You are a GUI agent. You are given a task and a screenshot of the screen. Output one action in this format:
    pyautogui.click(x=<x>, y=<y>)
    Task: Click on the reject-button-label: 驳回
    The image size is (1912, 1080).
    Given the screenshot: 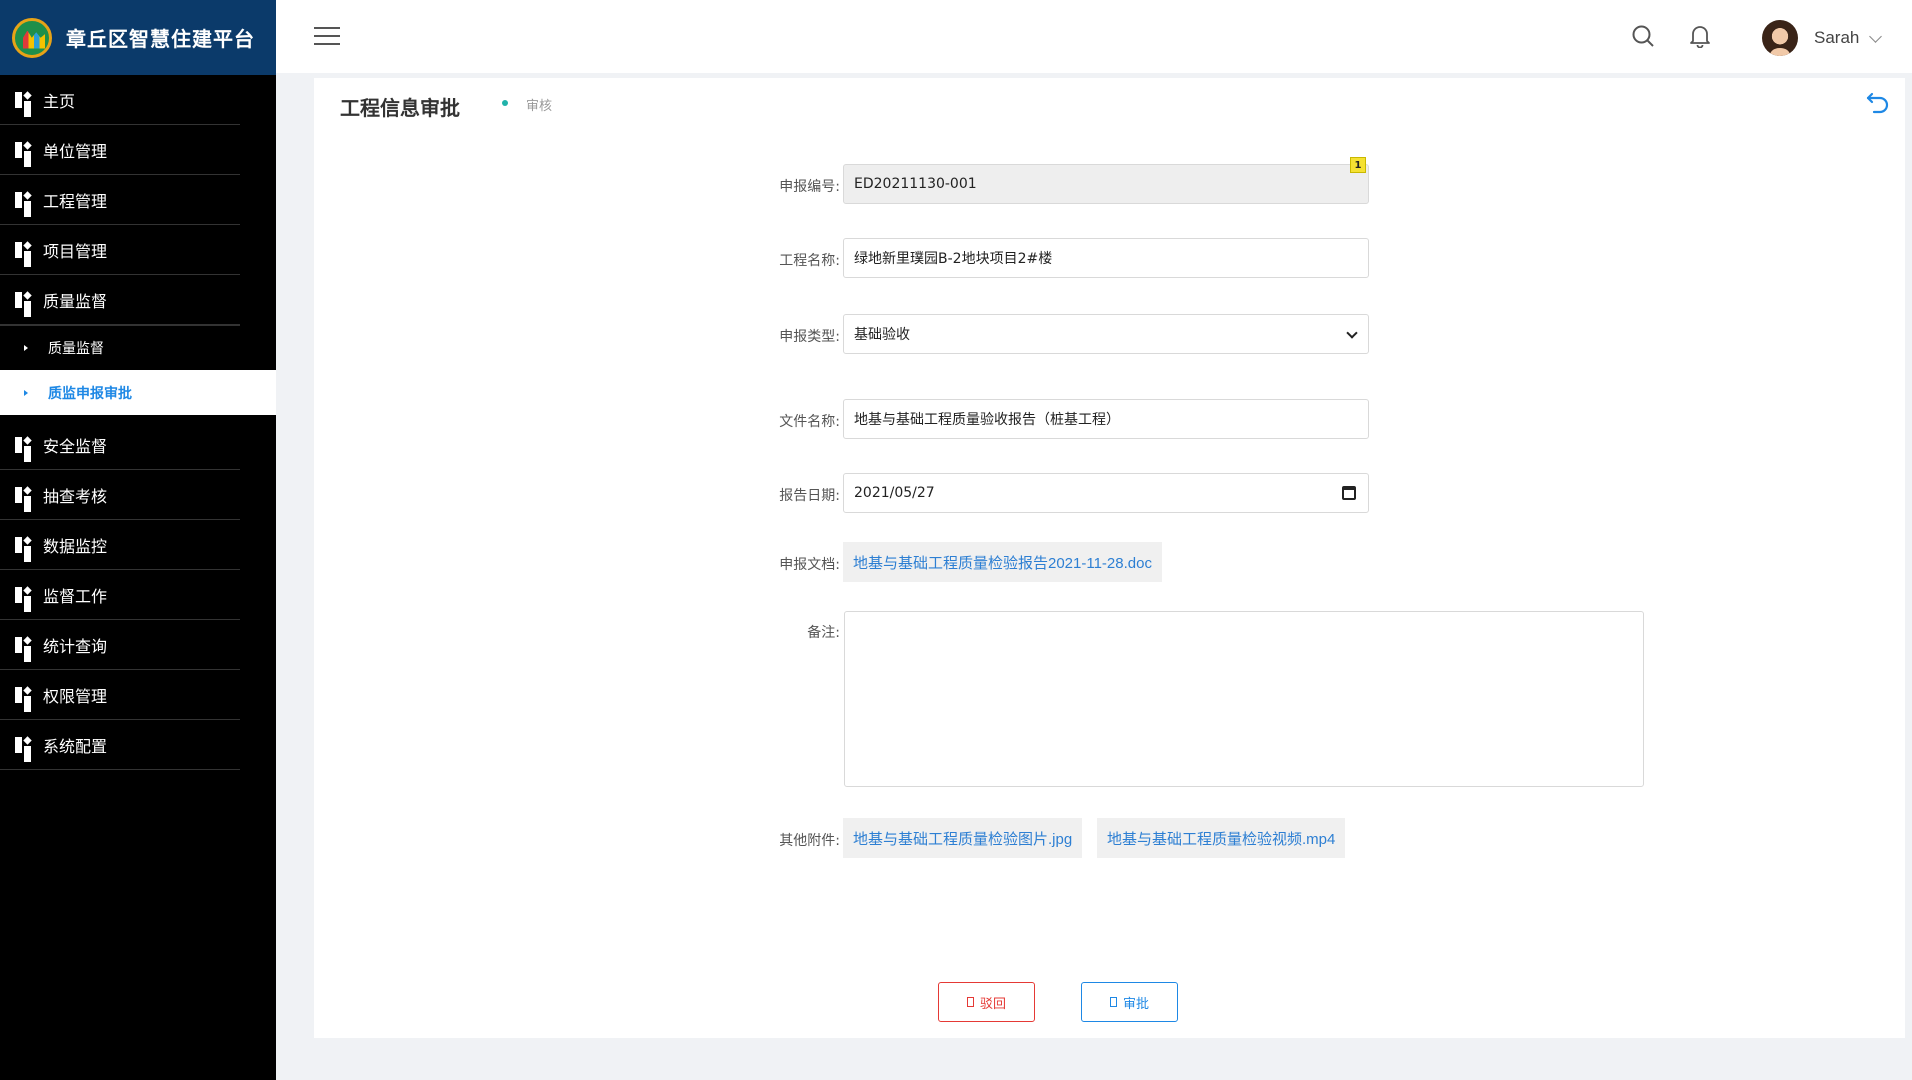 What is the action you would take?
    pyautogui.click(x=992, y=1004)
    